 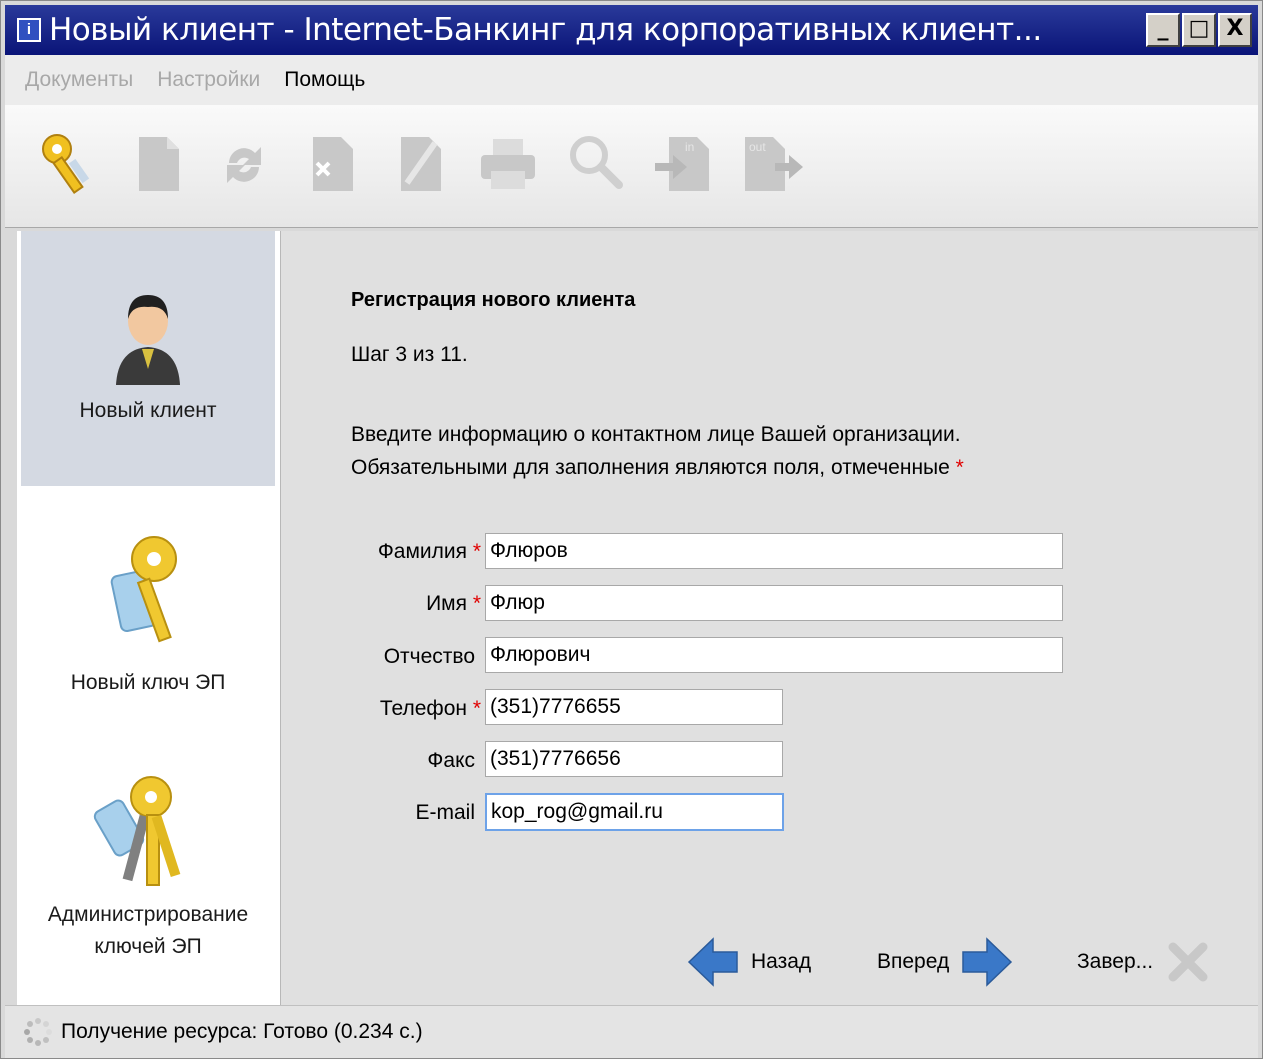 What do you see at coordinates (1163, 30) in the screenshot?
I see `minimize-button: _` at bounding box center [1163, 30].